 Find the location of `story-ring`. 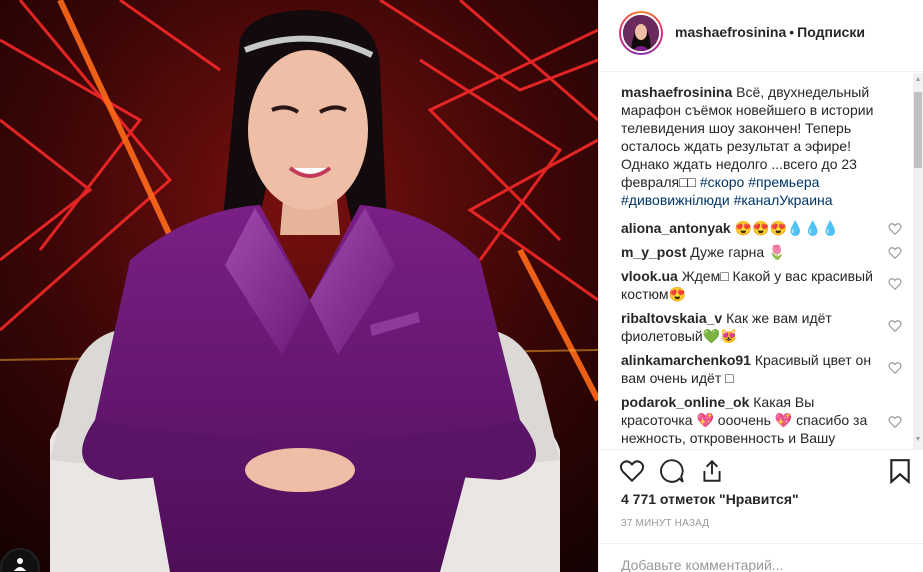

story-ring is located at coordinates (641, 33).